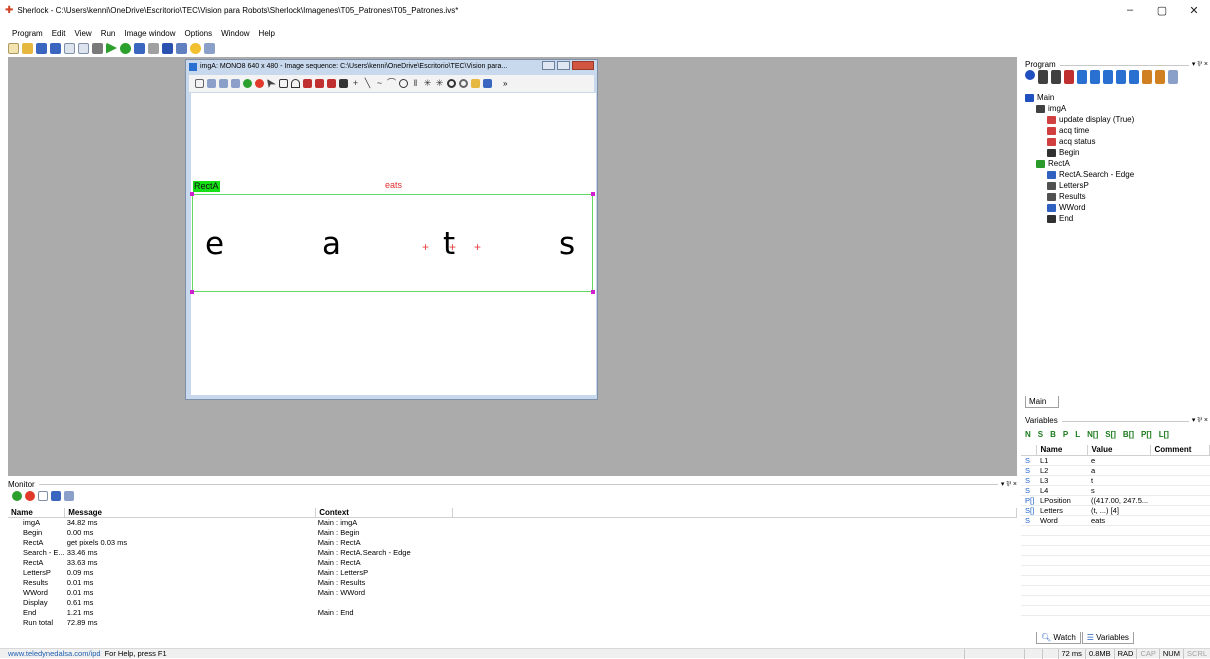 Image resolution: width=1210 pixels, height=659 pixels. Describe the element at coordinates (247, 83) in the screenshot. I see `play-icon` at that location.